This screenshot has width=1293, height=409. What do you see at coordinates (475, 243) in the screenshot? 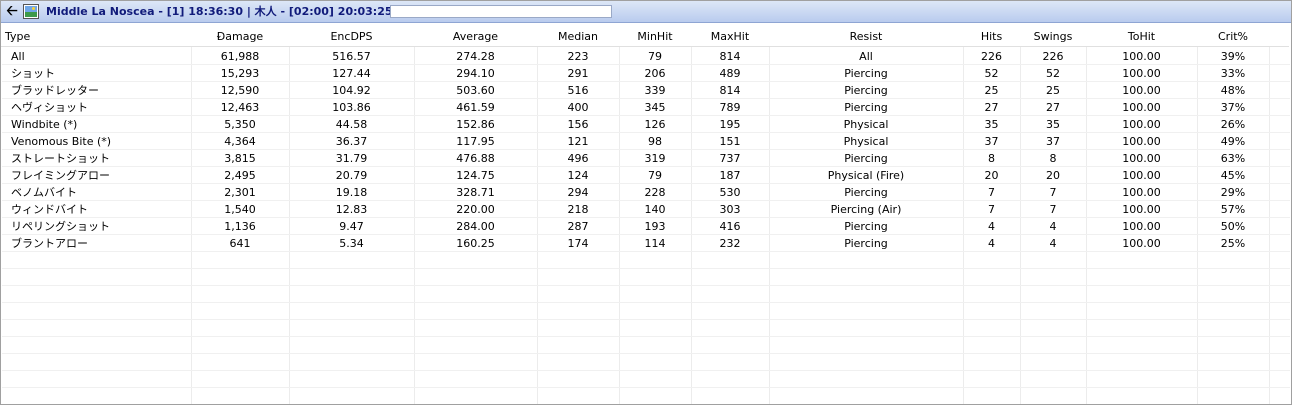
I see `cell-average: 160.25` at bounding box center [475, 243].